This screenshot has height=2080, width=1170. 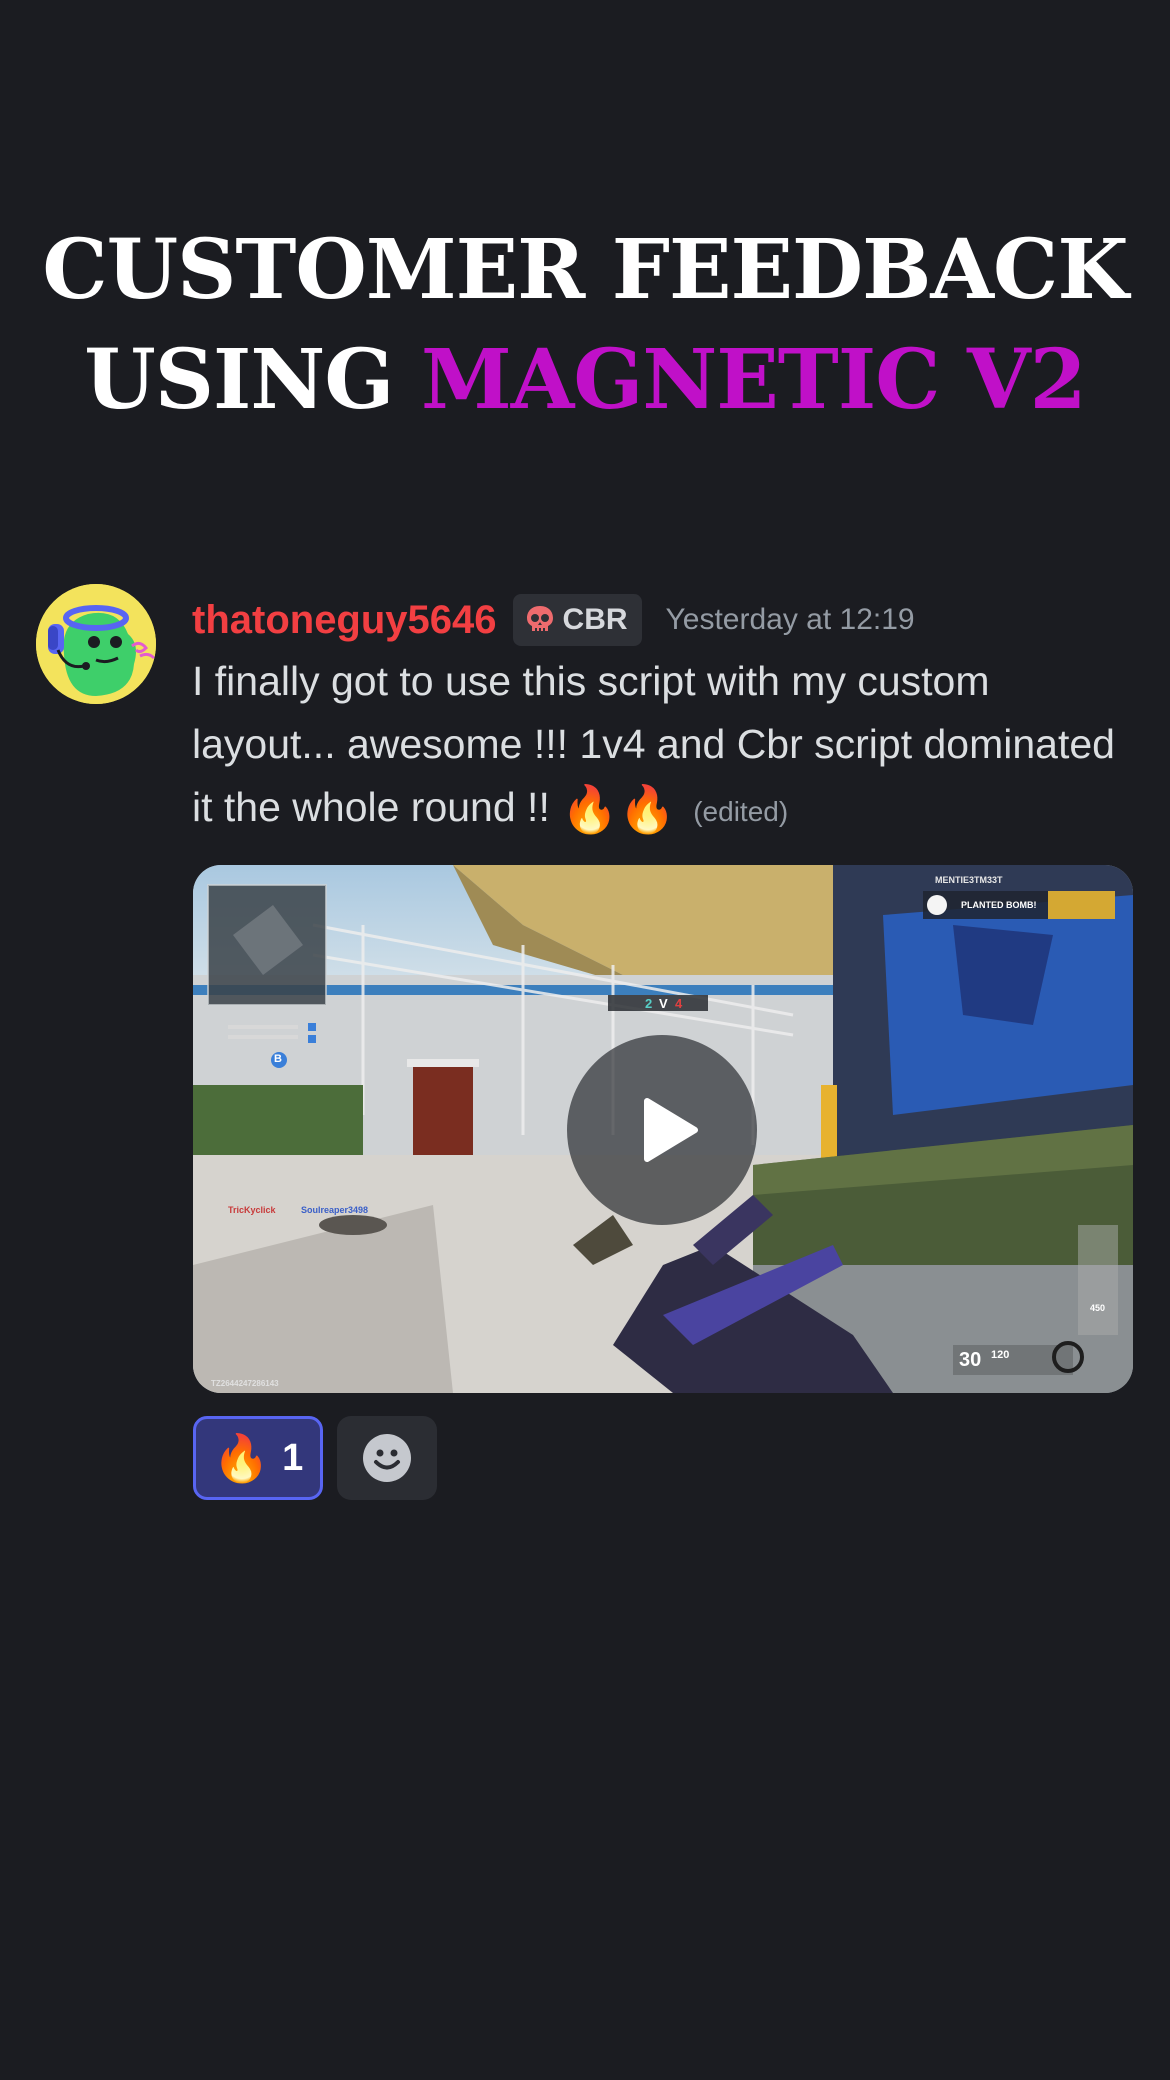 I want to click on username: thatoneguy5646, so click(x=344, y=620).